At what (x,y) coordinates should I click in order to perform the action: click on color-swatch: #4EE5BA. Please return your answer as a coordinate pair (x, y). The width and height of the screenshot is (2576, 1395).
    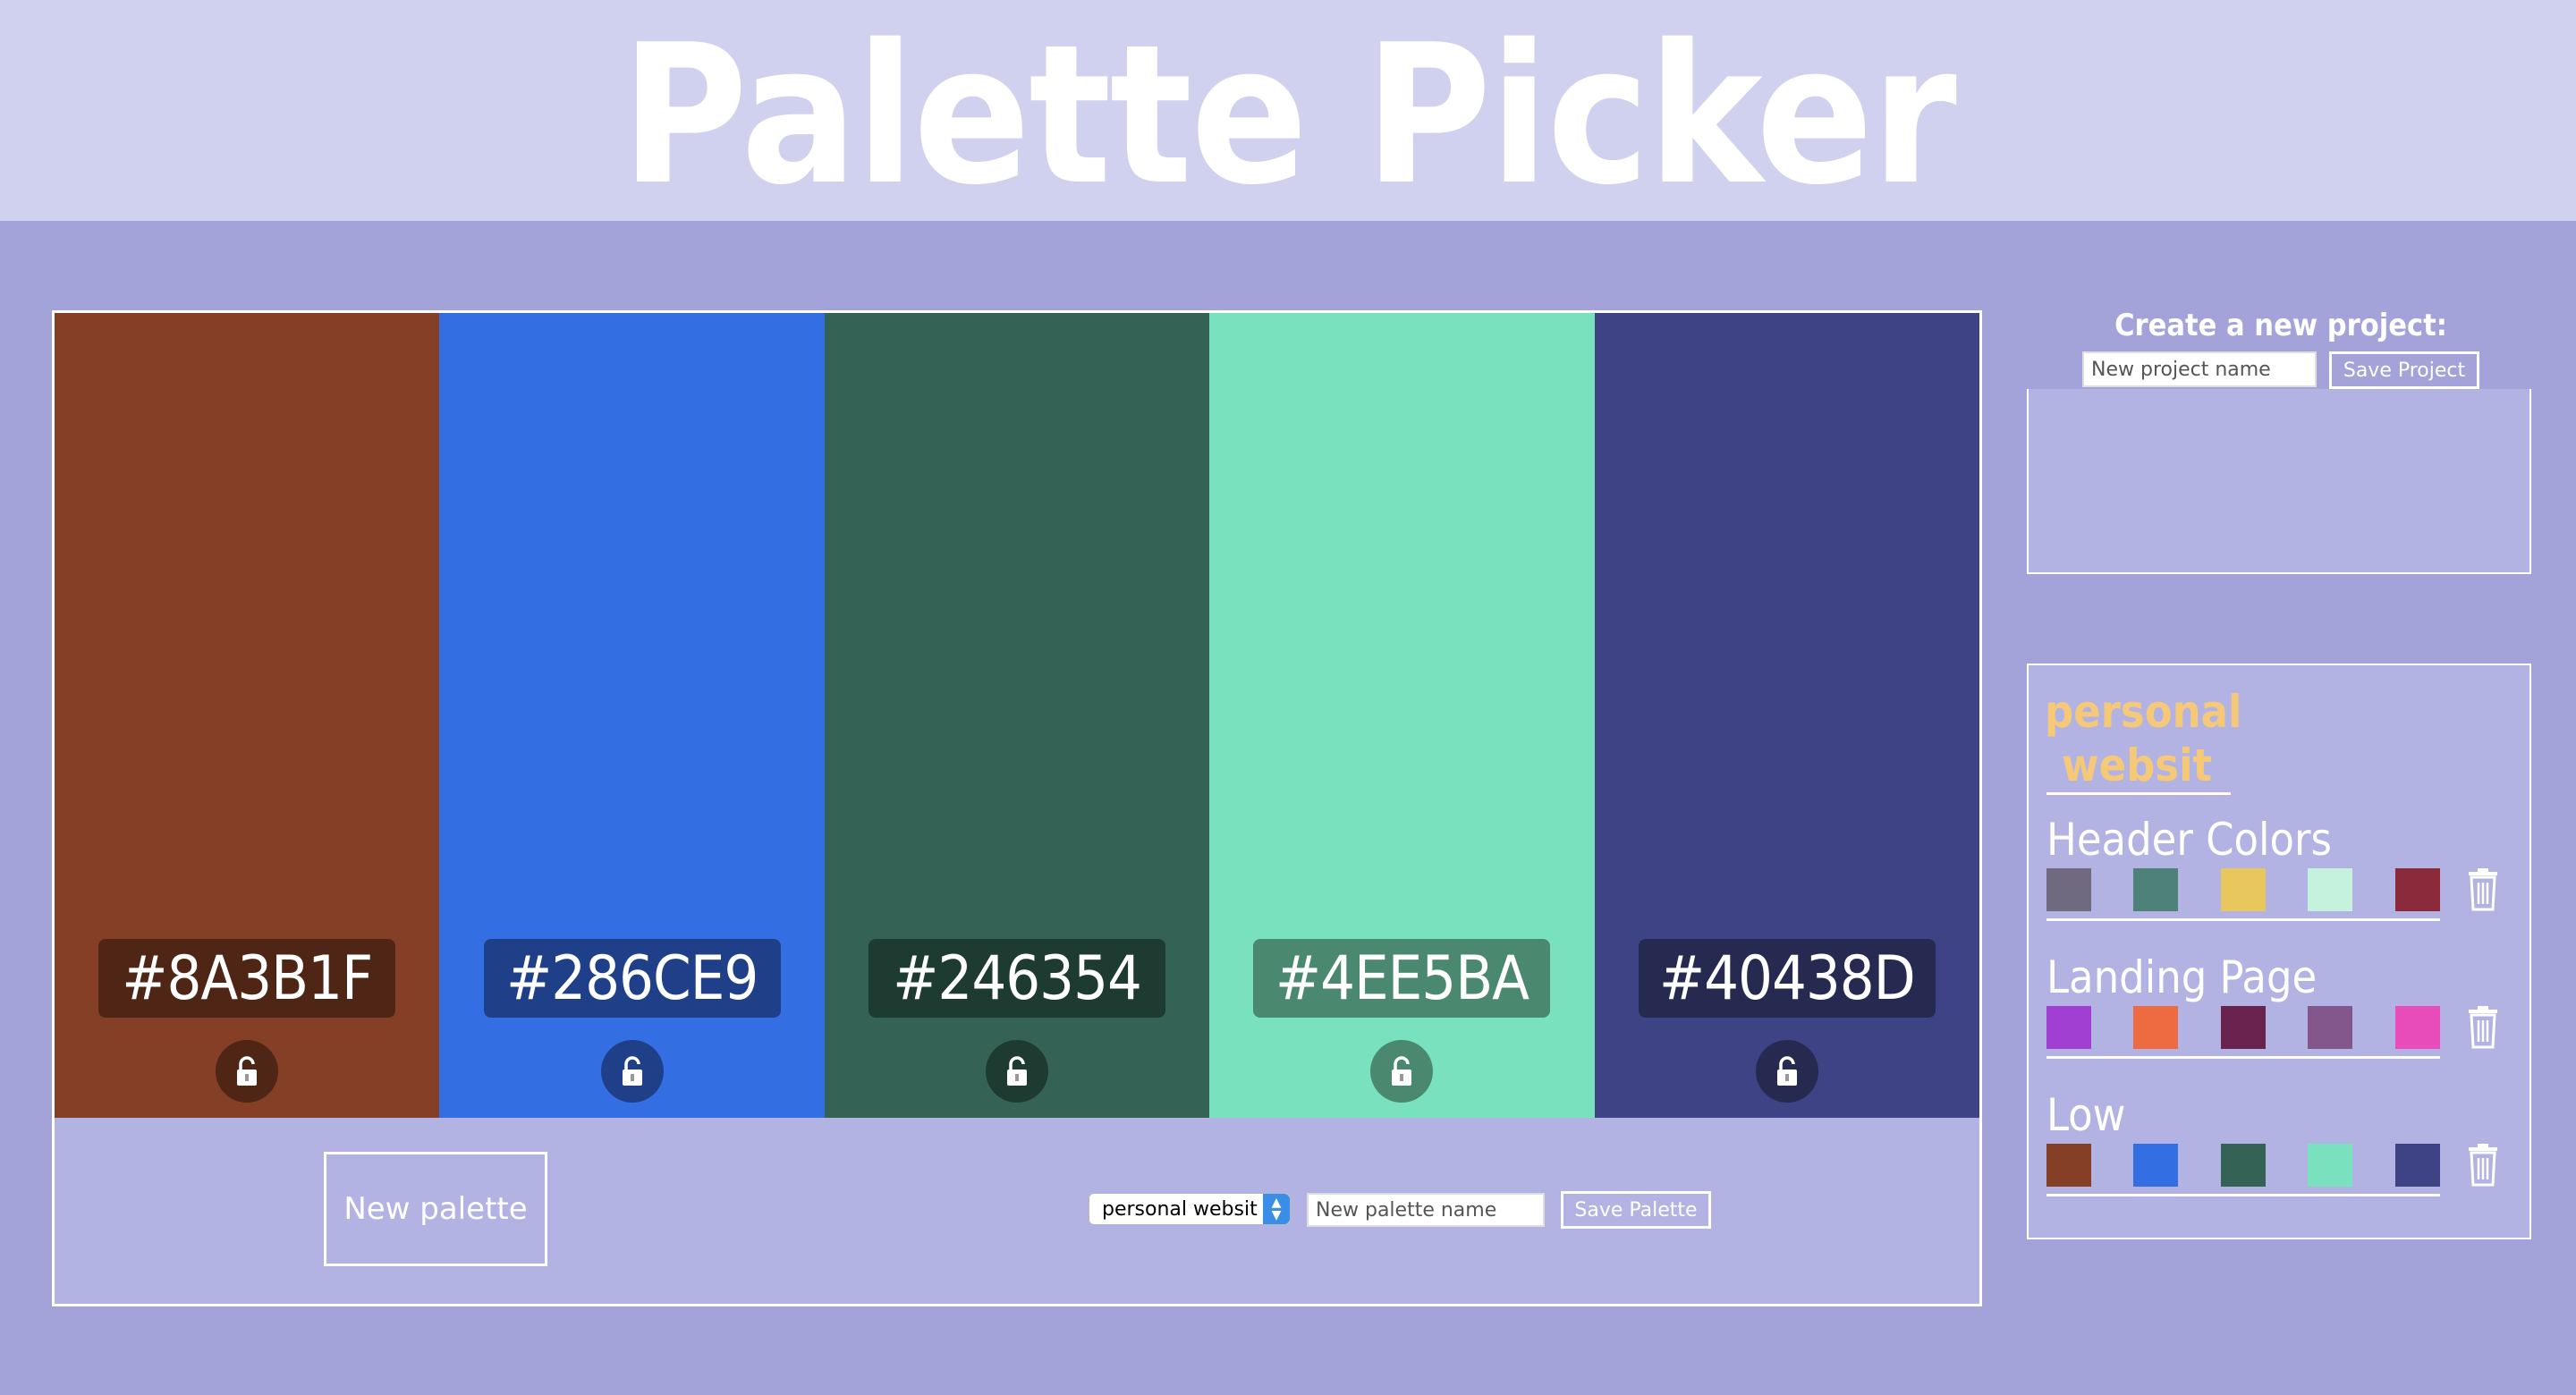
    Looking at the image, I should click on (1402, 715).